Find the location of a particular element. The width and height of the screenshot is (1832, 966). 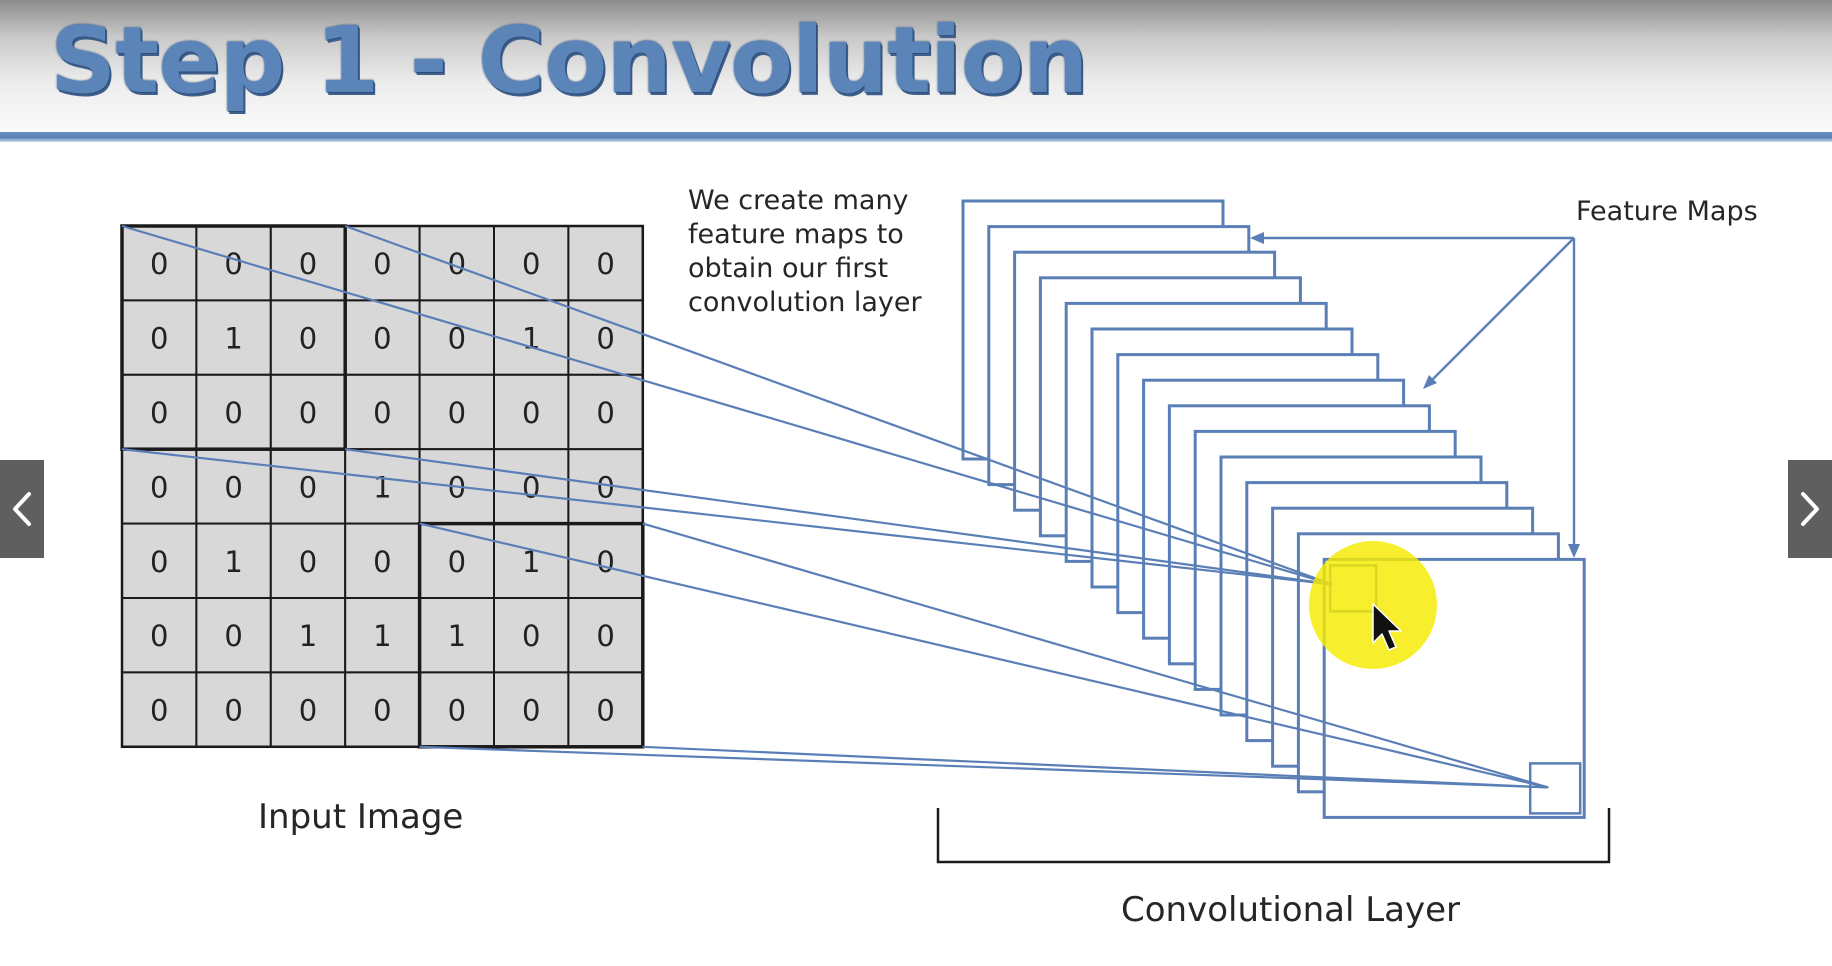

input-image-label: Input Image is located at coordinates (361, 817).